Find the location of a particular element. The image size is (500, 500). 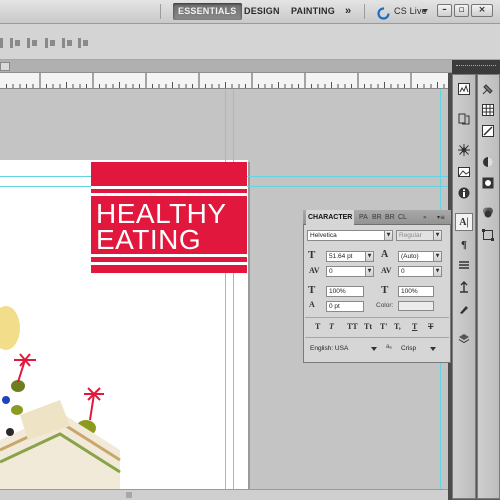

swatches-icon is located at coordinates (488, 110).